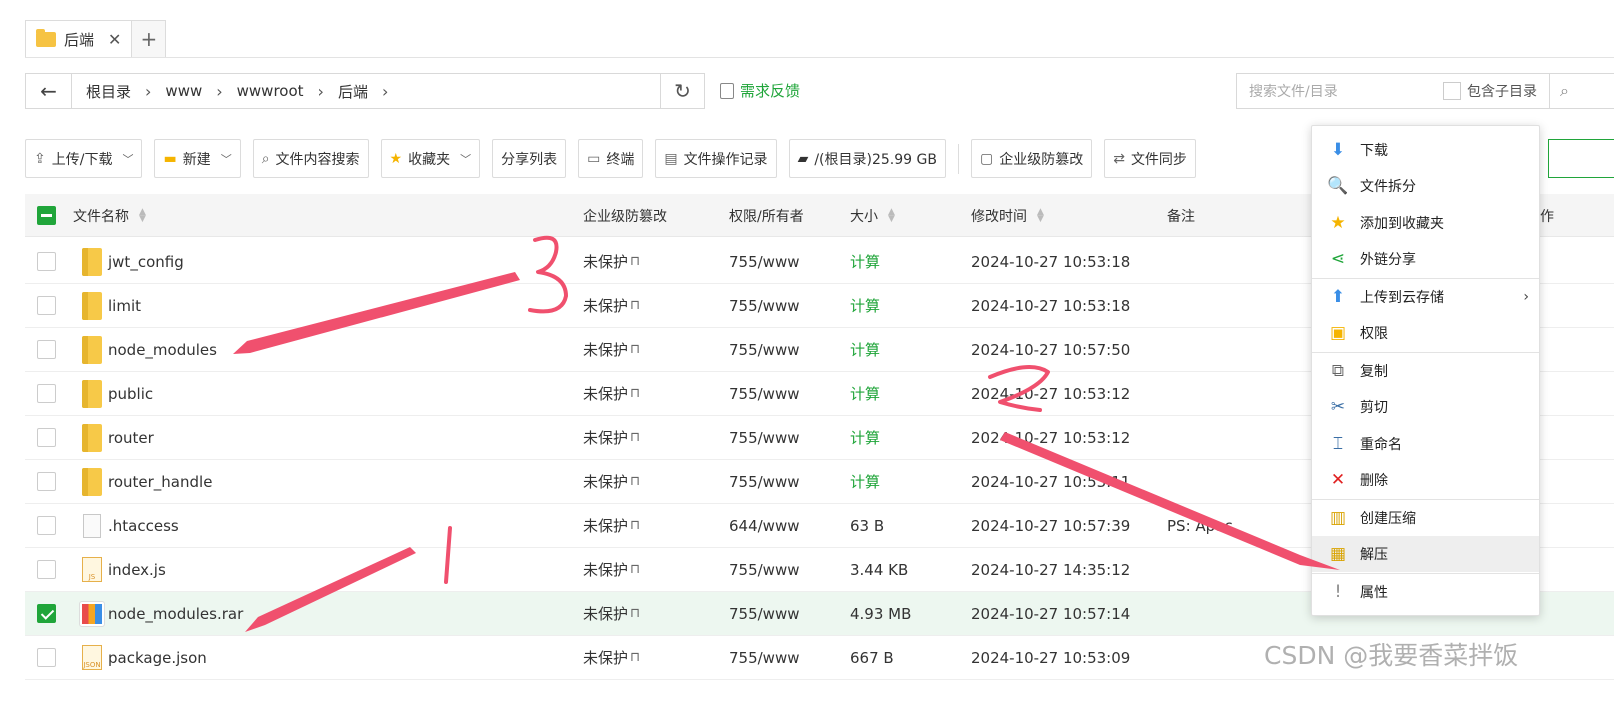 This screenshot has height=702, width=1614. I want to click on menu-item-compress: ▥ 创建压缩, so click(1425, 518).